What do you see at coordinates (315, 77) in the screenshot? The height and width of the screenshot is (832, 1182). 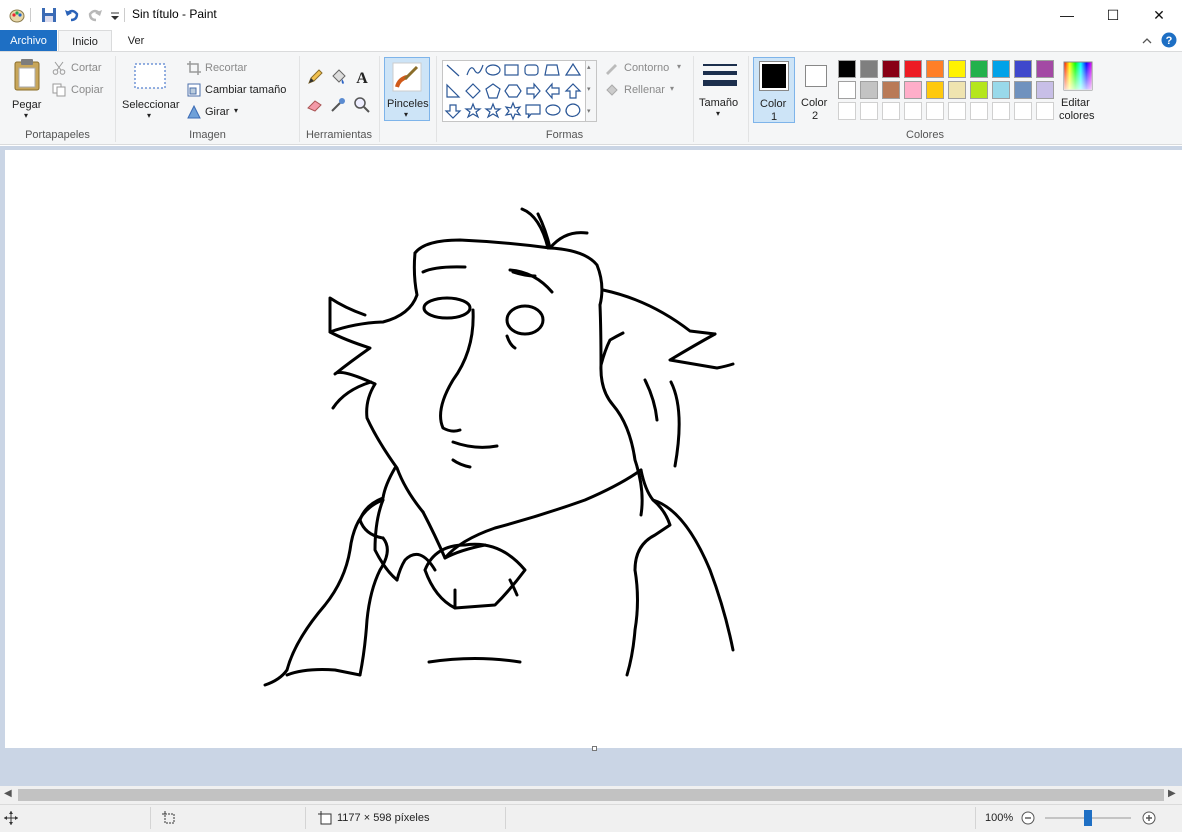 I see `pencil-icon` at bounding box center [315, 77].